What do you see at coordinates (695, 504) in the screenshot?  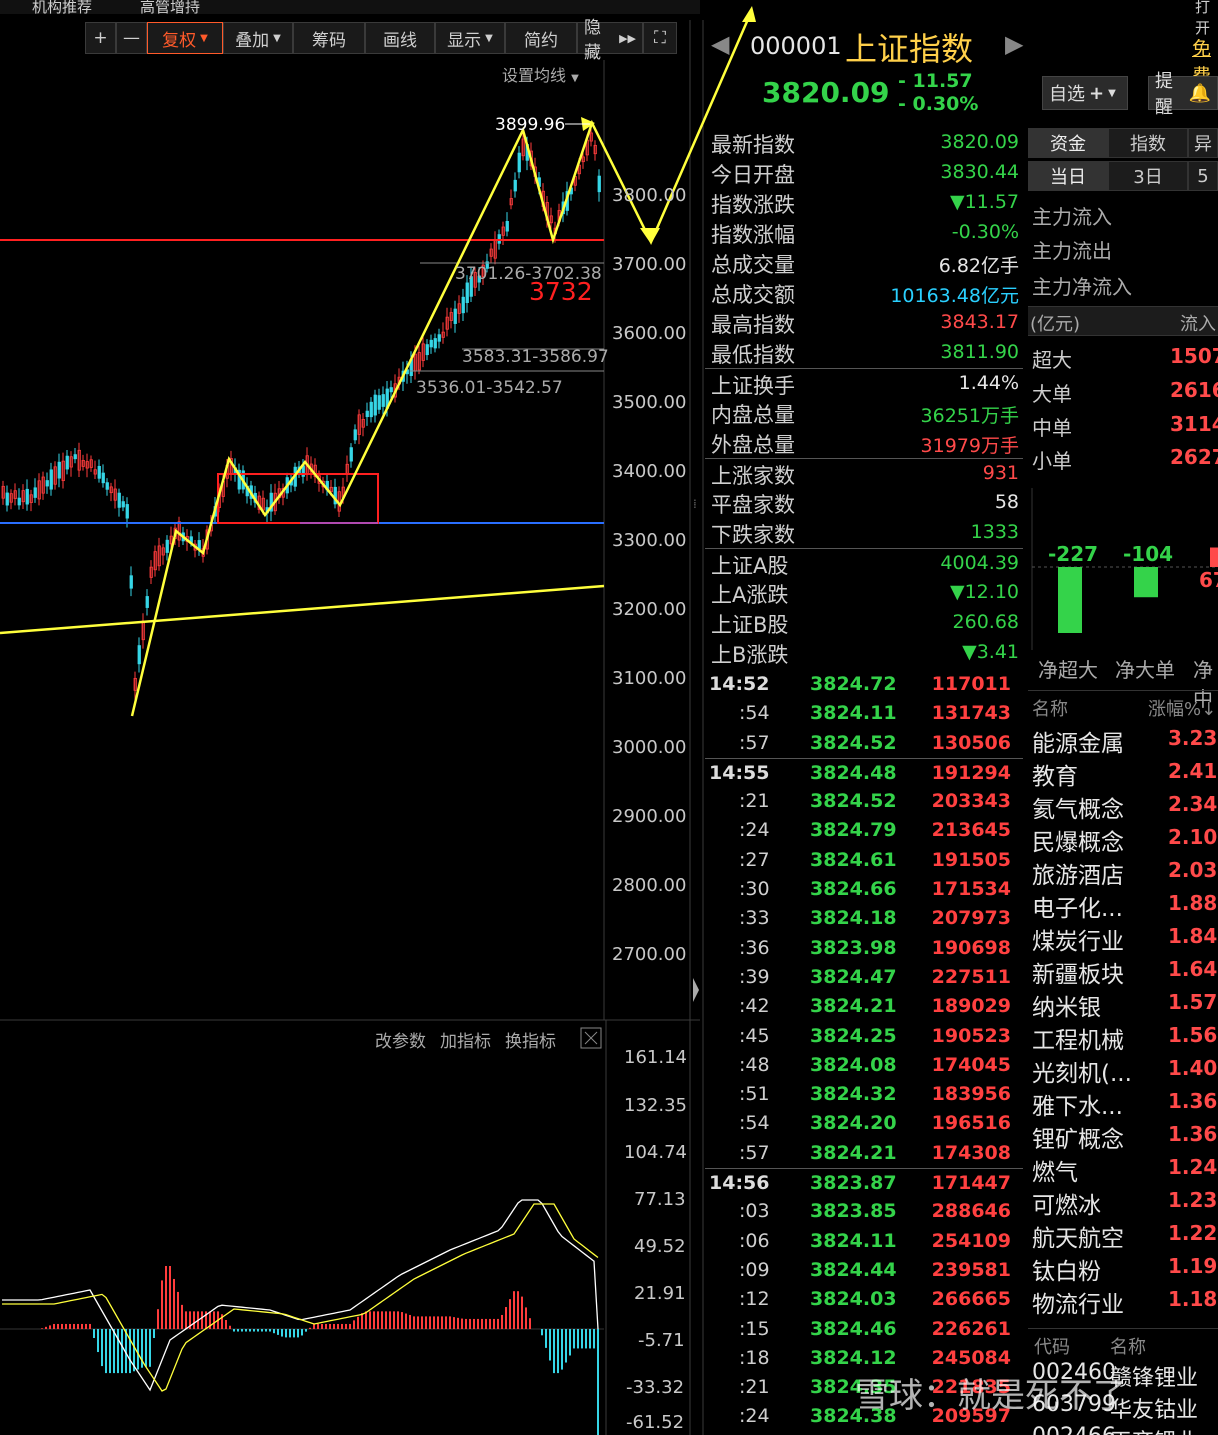 I see `splitter-grip: ⁞` at bounding box center [695, 504].